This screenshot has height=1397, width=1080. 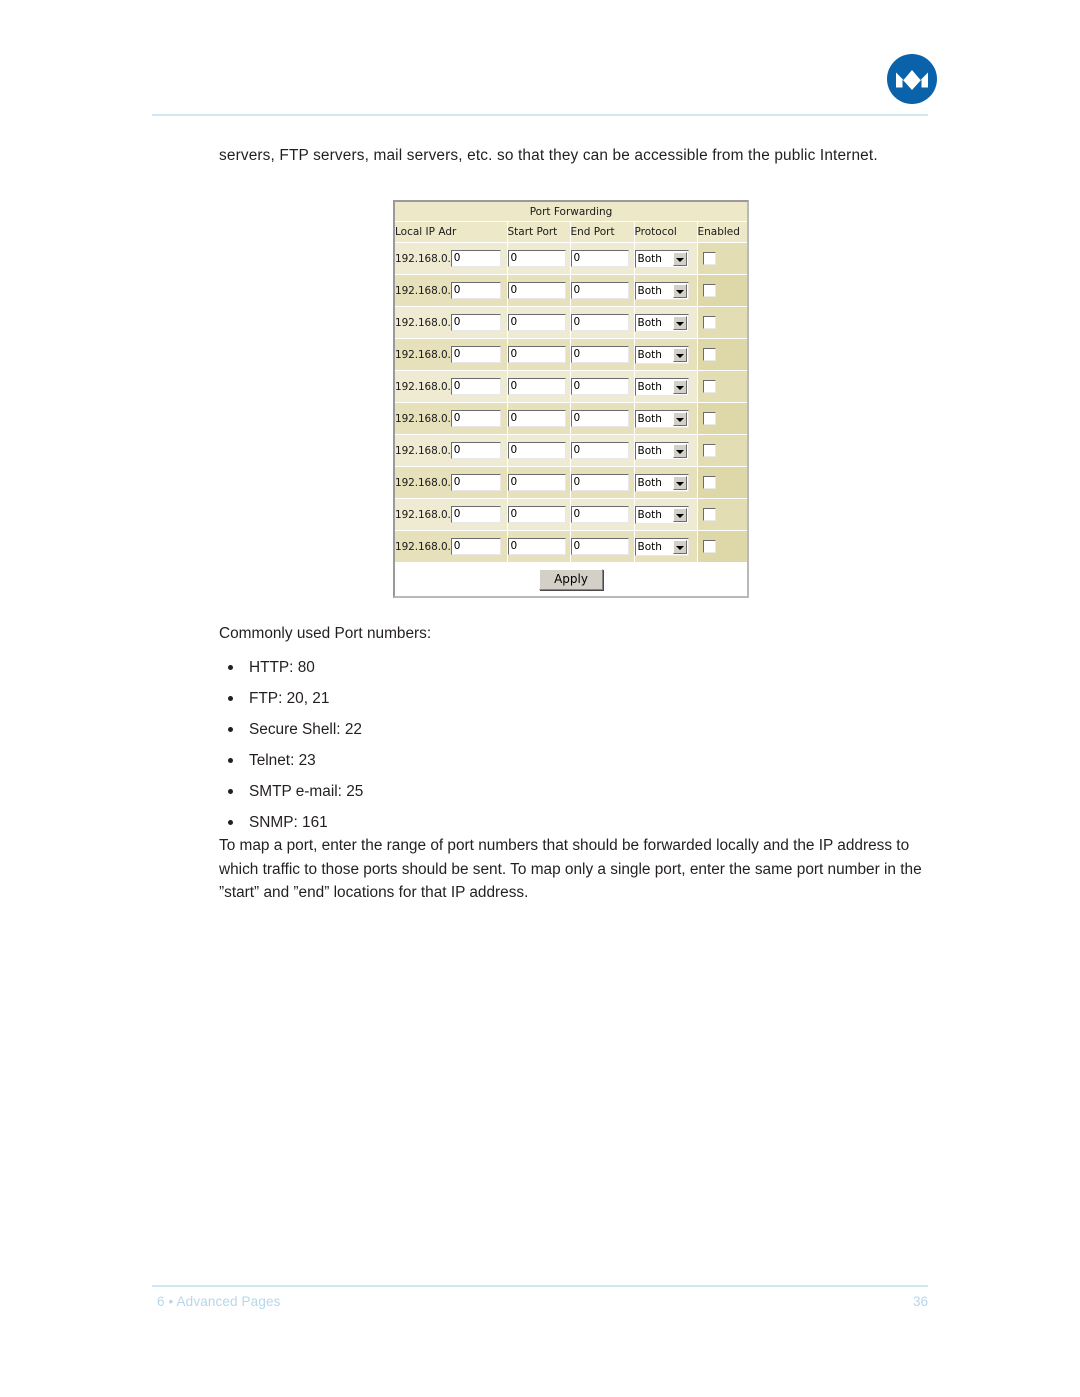 I want to click on cell-protocol: Both, so click(x=666, y=290).